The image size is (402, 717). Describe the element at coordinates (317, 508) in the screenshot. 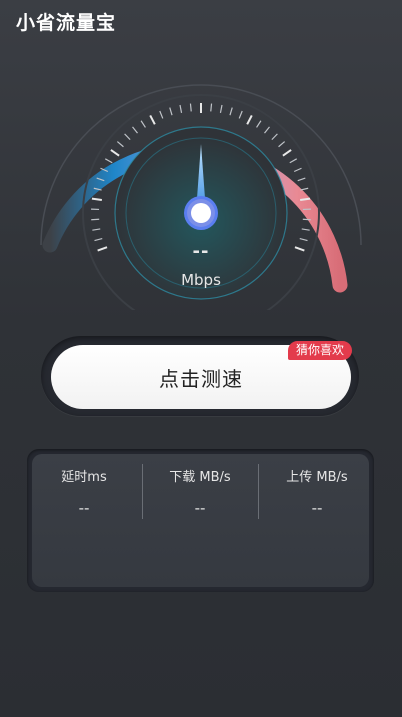

I see `stat-upload-value: --` at that location.